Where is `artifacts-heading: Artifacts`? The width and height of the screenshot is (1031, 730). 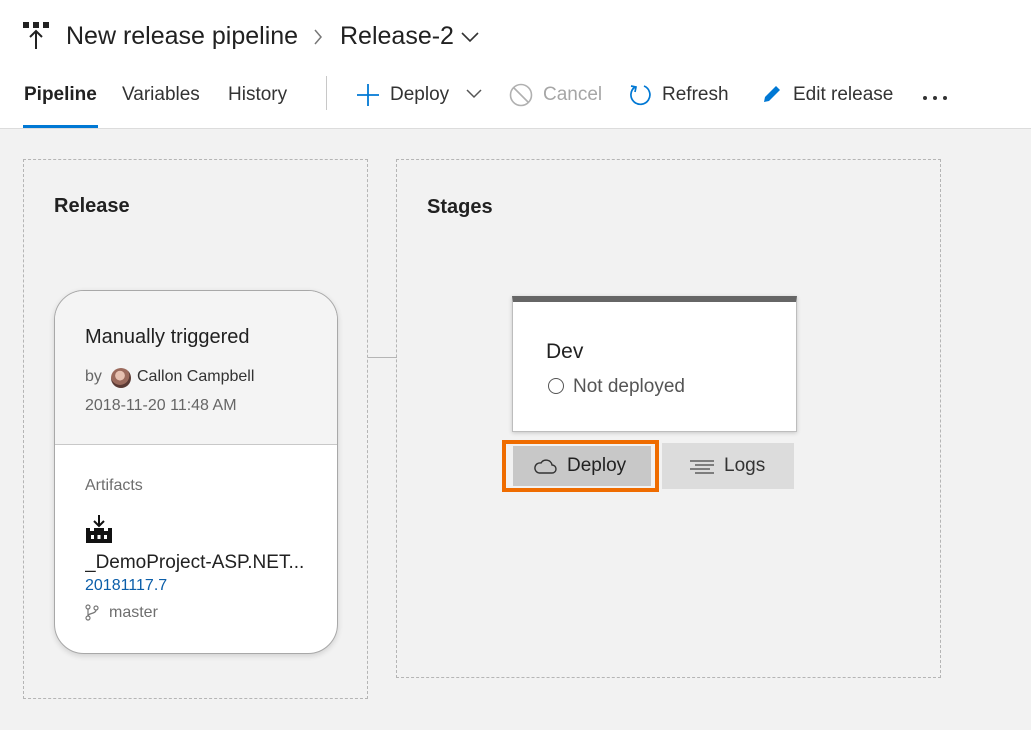
artifacts-heading: Artifacts is located at coordinates (114, 485).